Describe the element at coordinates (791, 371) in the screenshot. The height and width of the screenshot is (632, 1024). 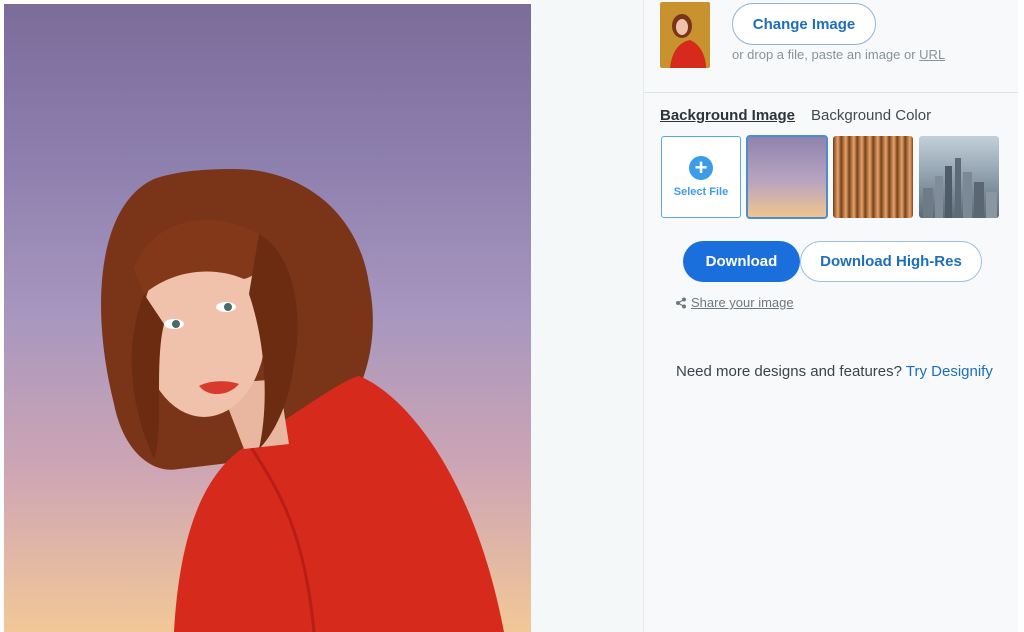
I see `promo-message: Need more designs and features?` at that location.